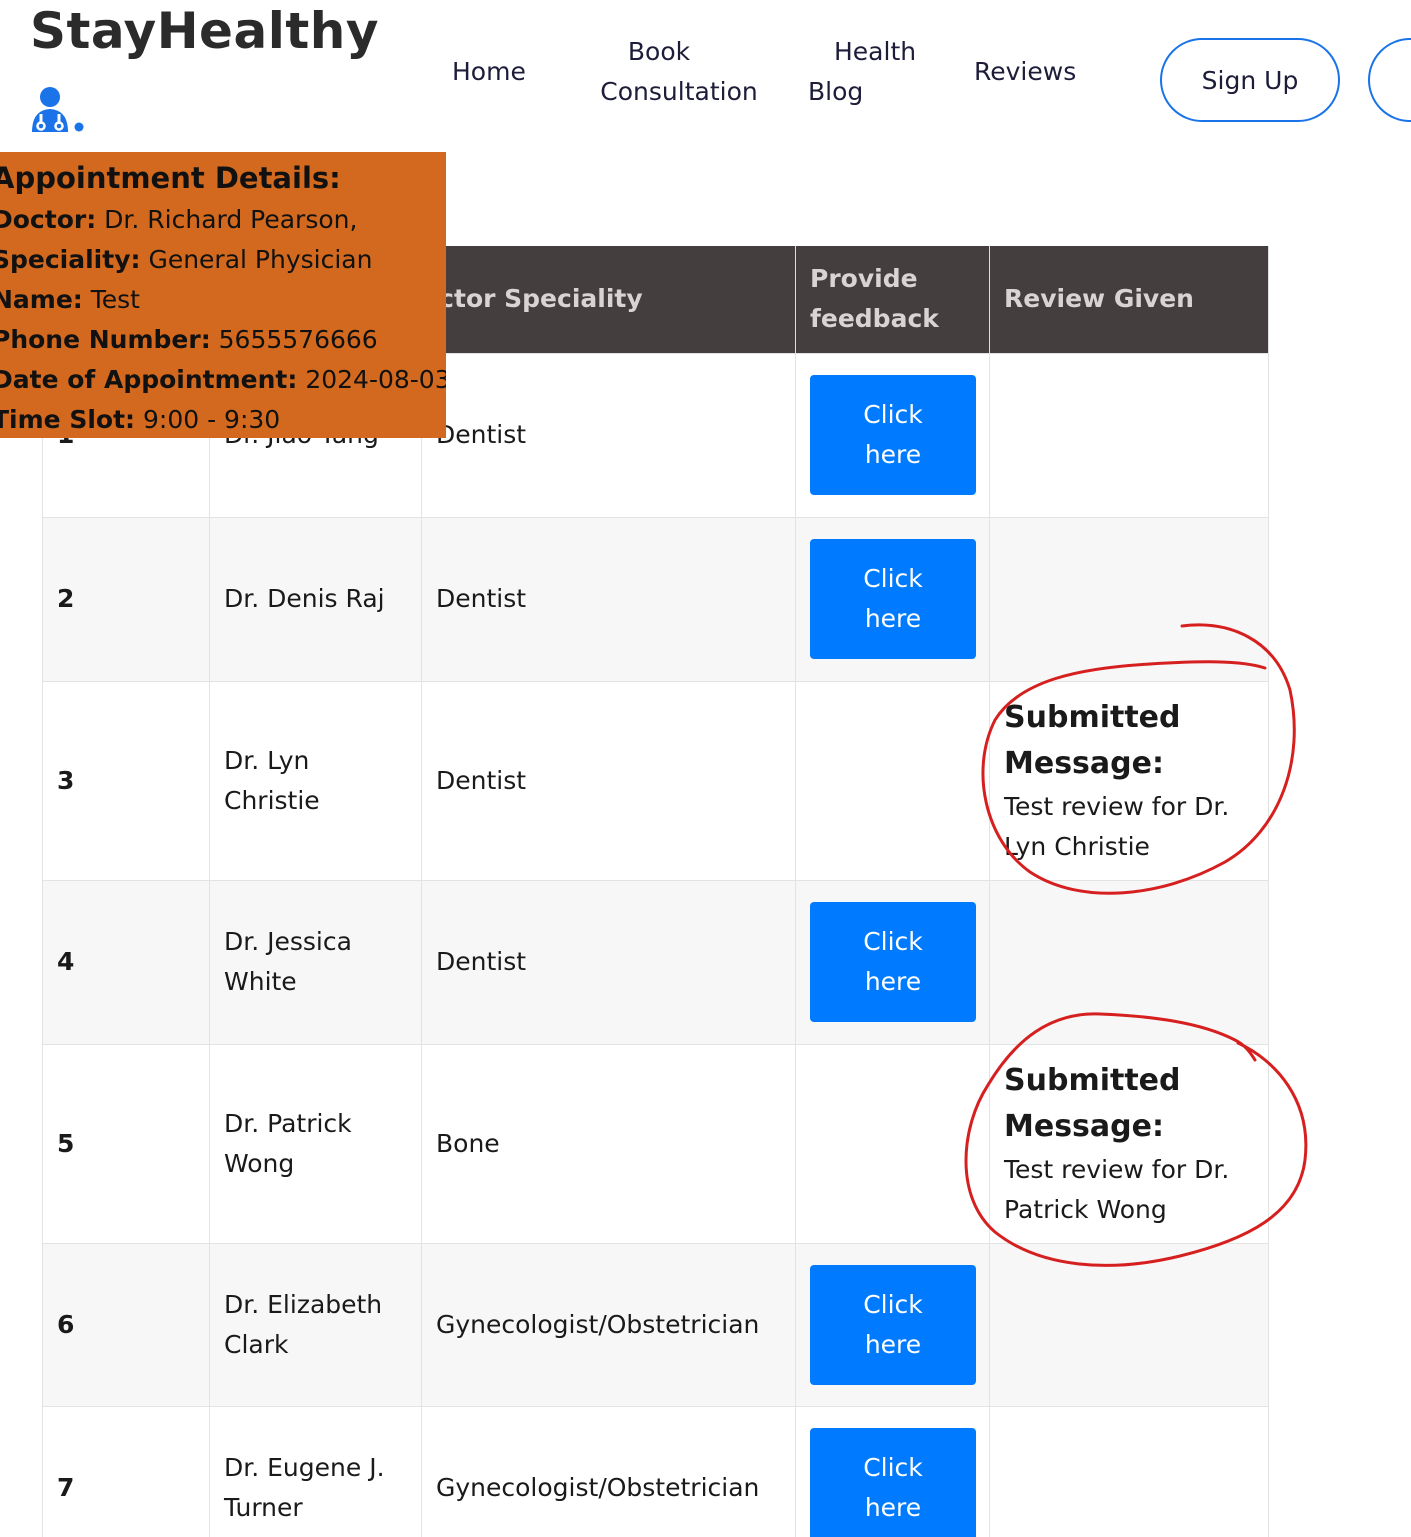 The image size is (1411, 1537). What do you see at coordinates (1389, 80) in the screenshot?
I see `login-button` at bounding box center [1389, 80].